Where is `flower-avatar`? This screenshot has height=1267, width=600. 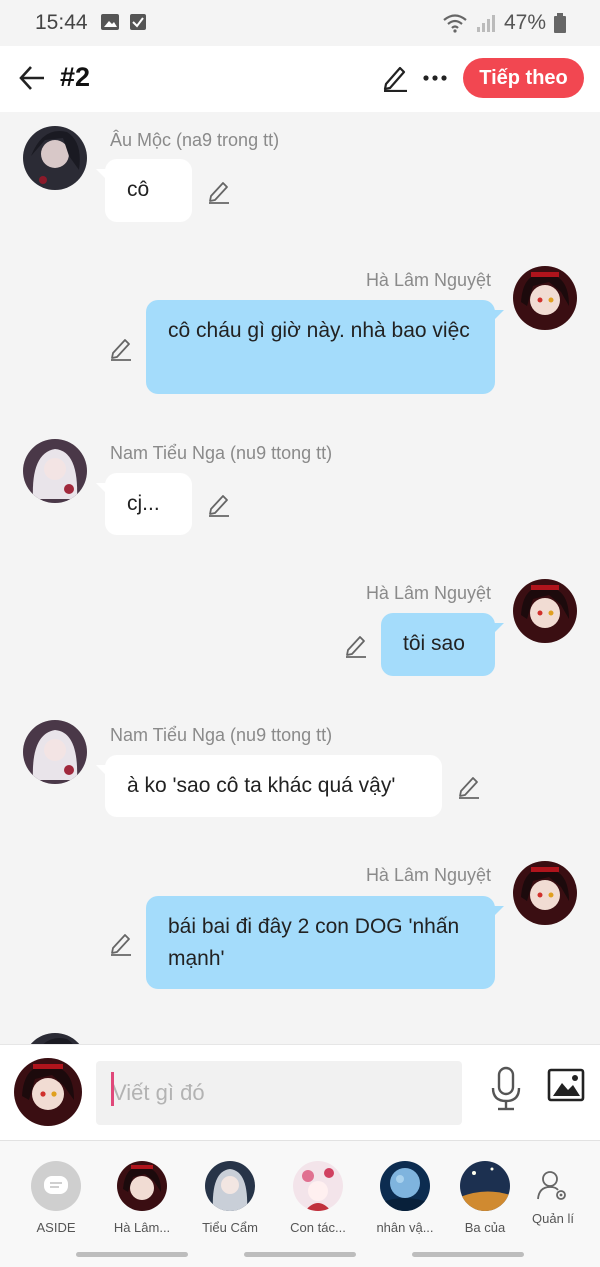 flower-avatar is located at coordinates (318, 1186).